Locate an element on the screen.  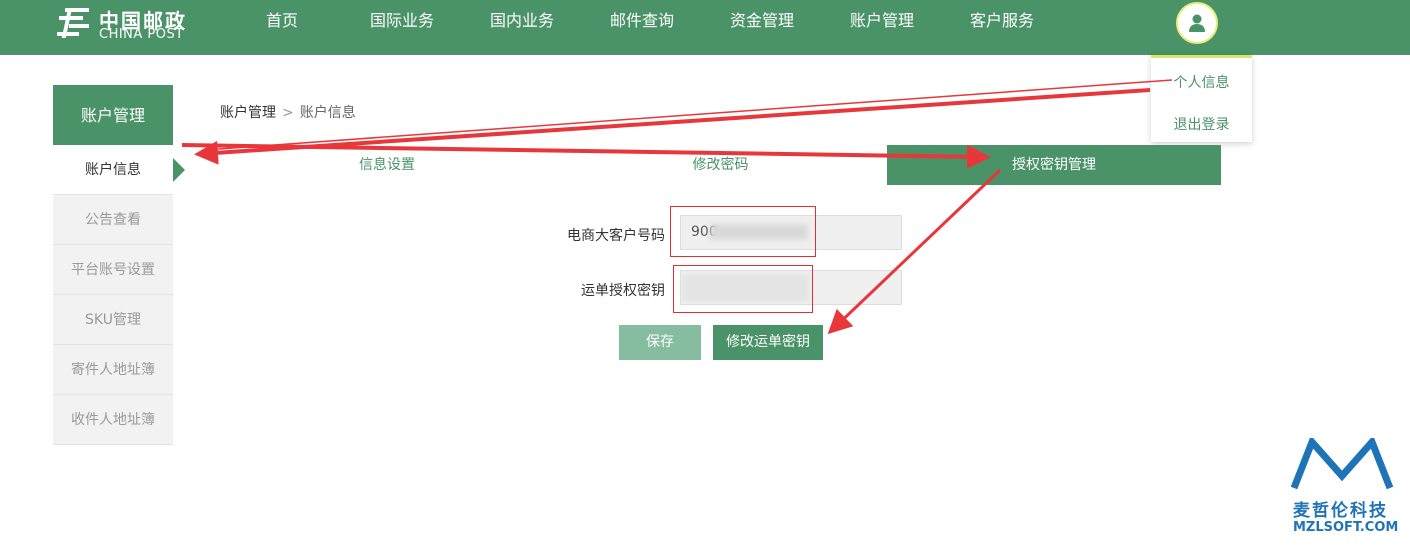
menu-item-profile: 个人信息 is located at coordinates (1201, 82).